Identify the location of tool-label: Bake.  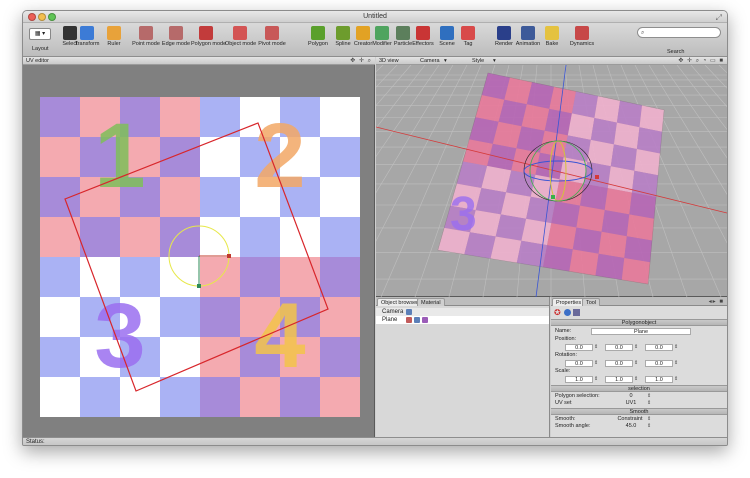
(552, 44).